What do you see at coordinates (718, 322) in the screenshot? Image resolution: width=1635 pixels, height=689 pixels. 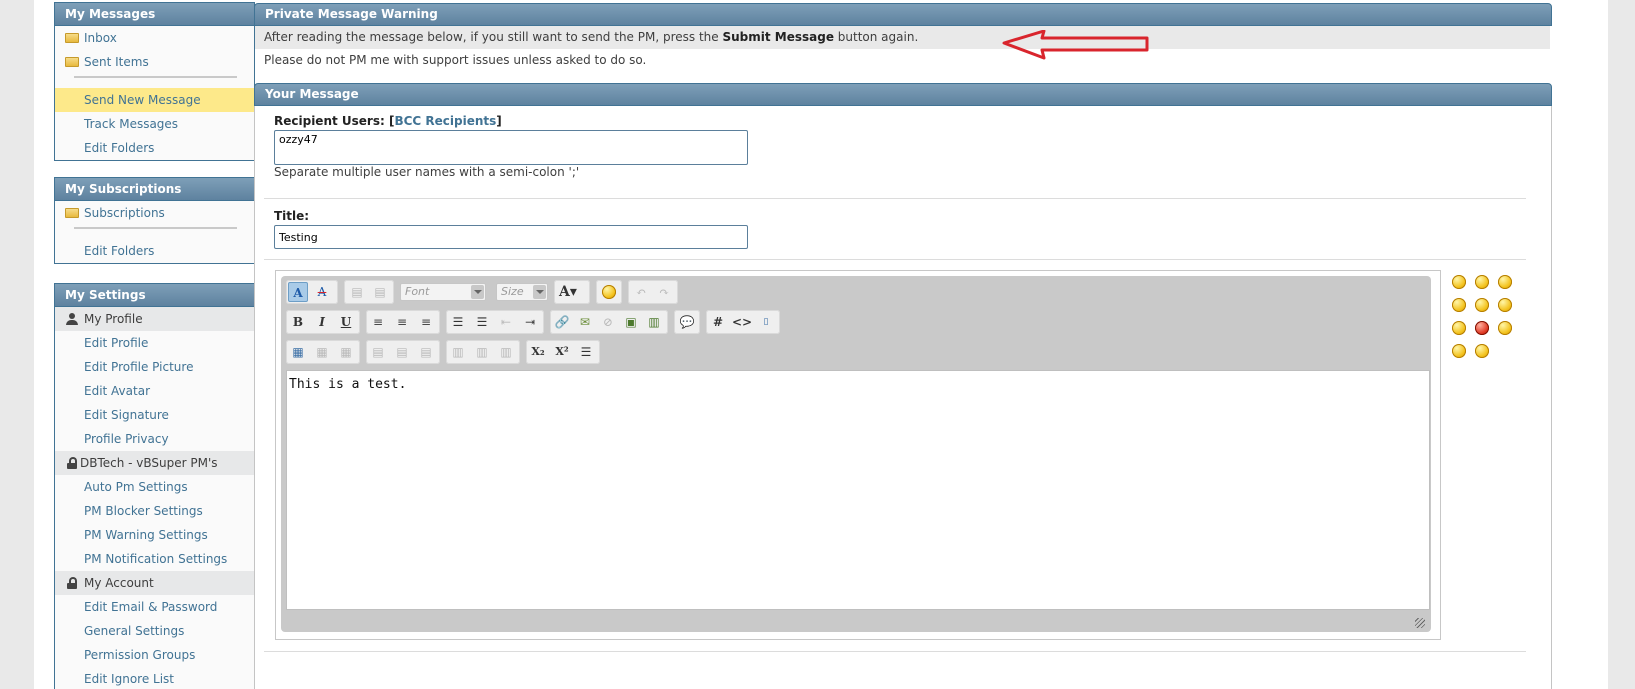 I see `hash-icon: #` at bounding box center [718, 322].